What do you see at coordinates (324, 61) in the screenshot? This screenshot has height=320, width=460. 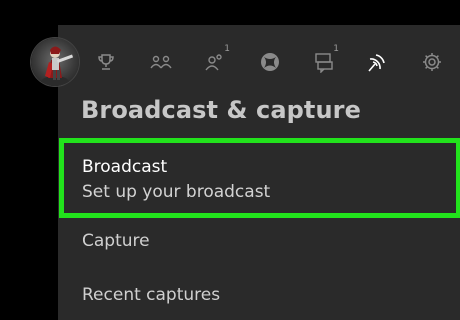 I see `messages-icon: 1` at bounding box center [324, 61].